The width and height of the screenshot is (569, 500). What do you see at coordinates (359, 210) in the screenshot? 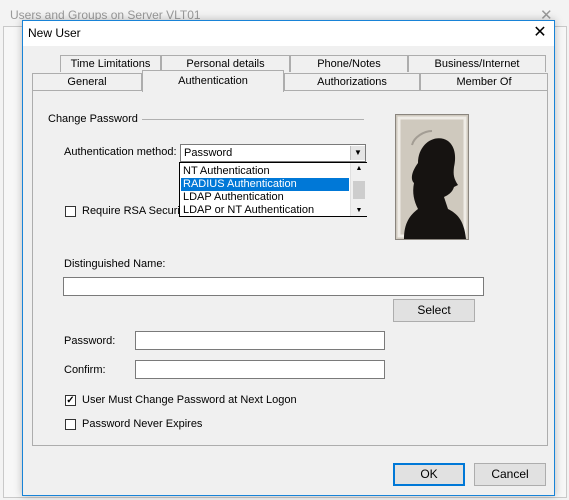
I see `scroll-down-icon: ▼` at bounding box center [359, 210].